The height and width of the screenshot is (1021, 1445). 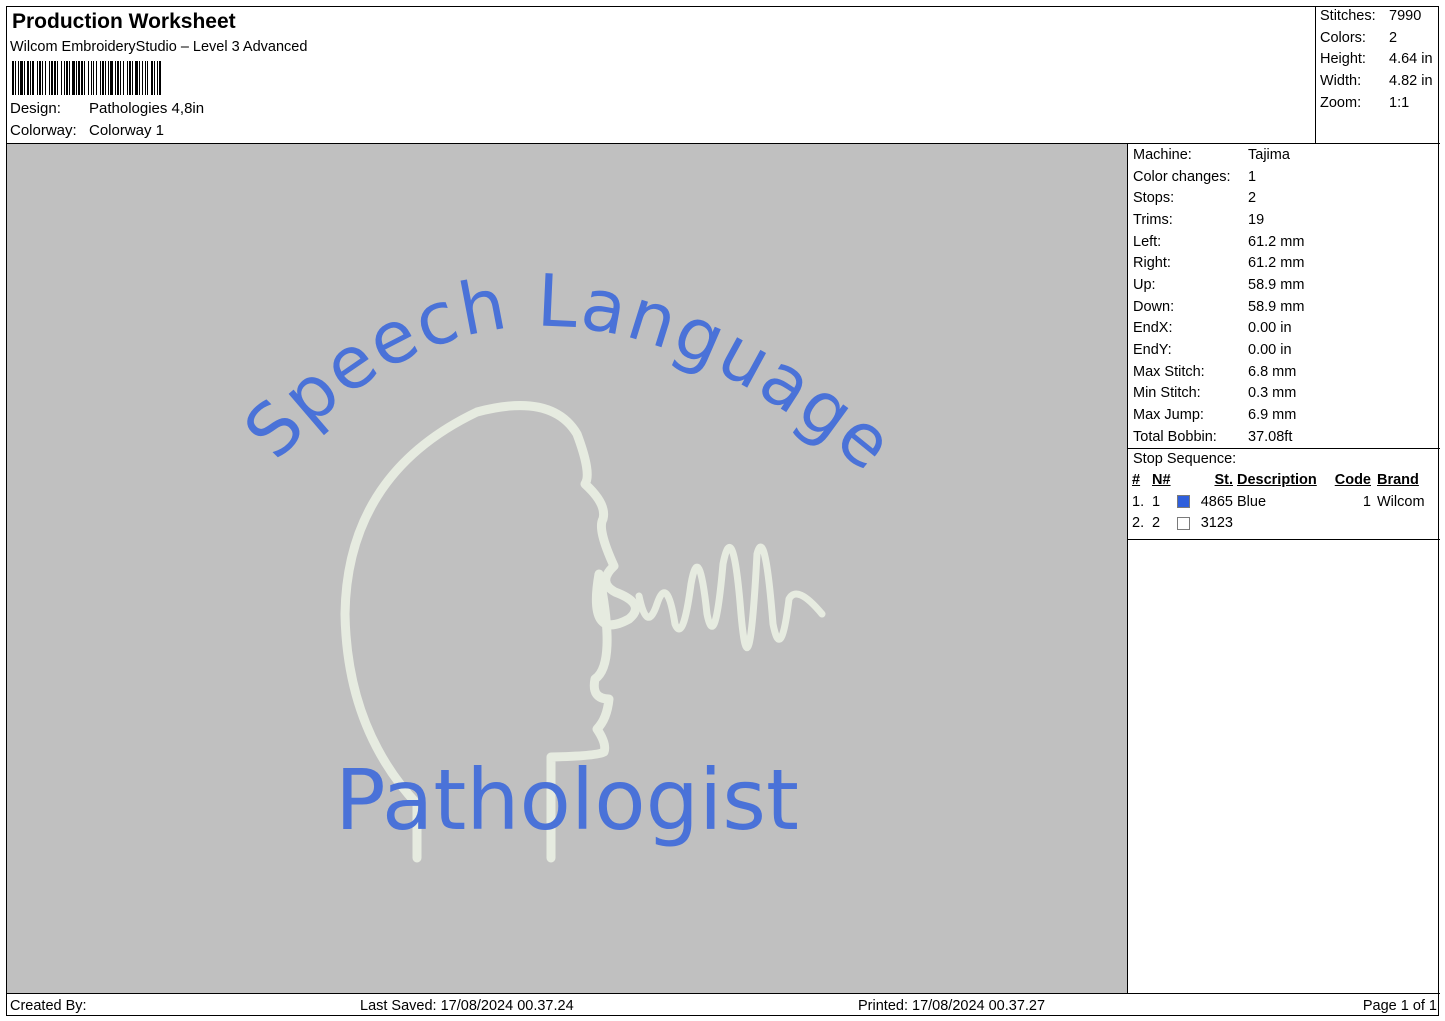 I want to click on printed-date: Printed: 17/08/2024 00.37.27, so click(x=952, y=1006).